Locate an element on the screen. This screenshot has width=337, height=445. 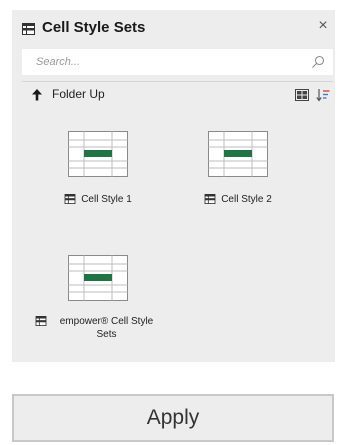
sort-icon is located at coordinates (323, 95).